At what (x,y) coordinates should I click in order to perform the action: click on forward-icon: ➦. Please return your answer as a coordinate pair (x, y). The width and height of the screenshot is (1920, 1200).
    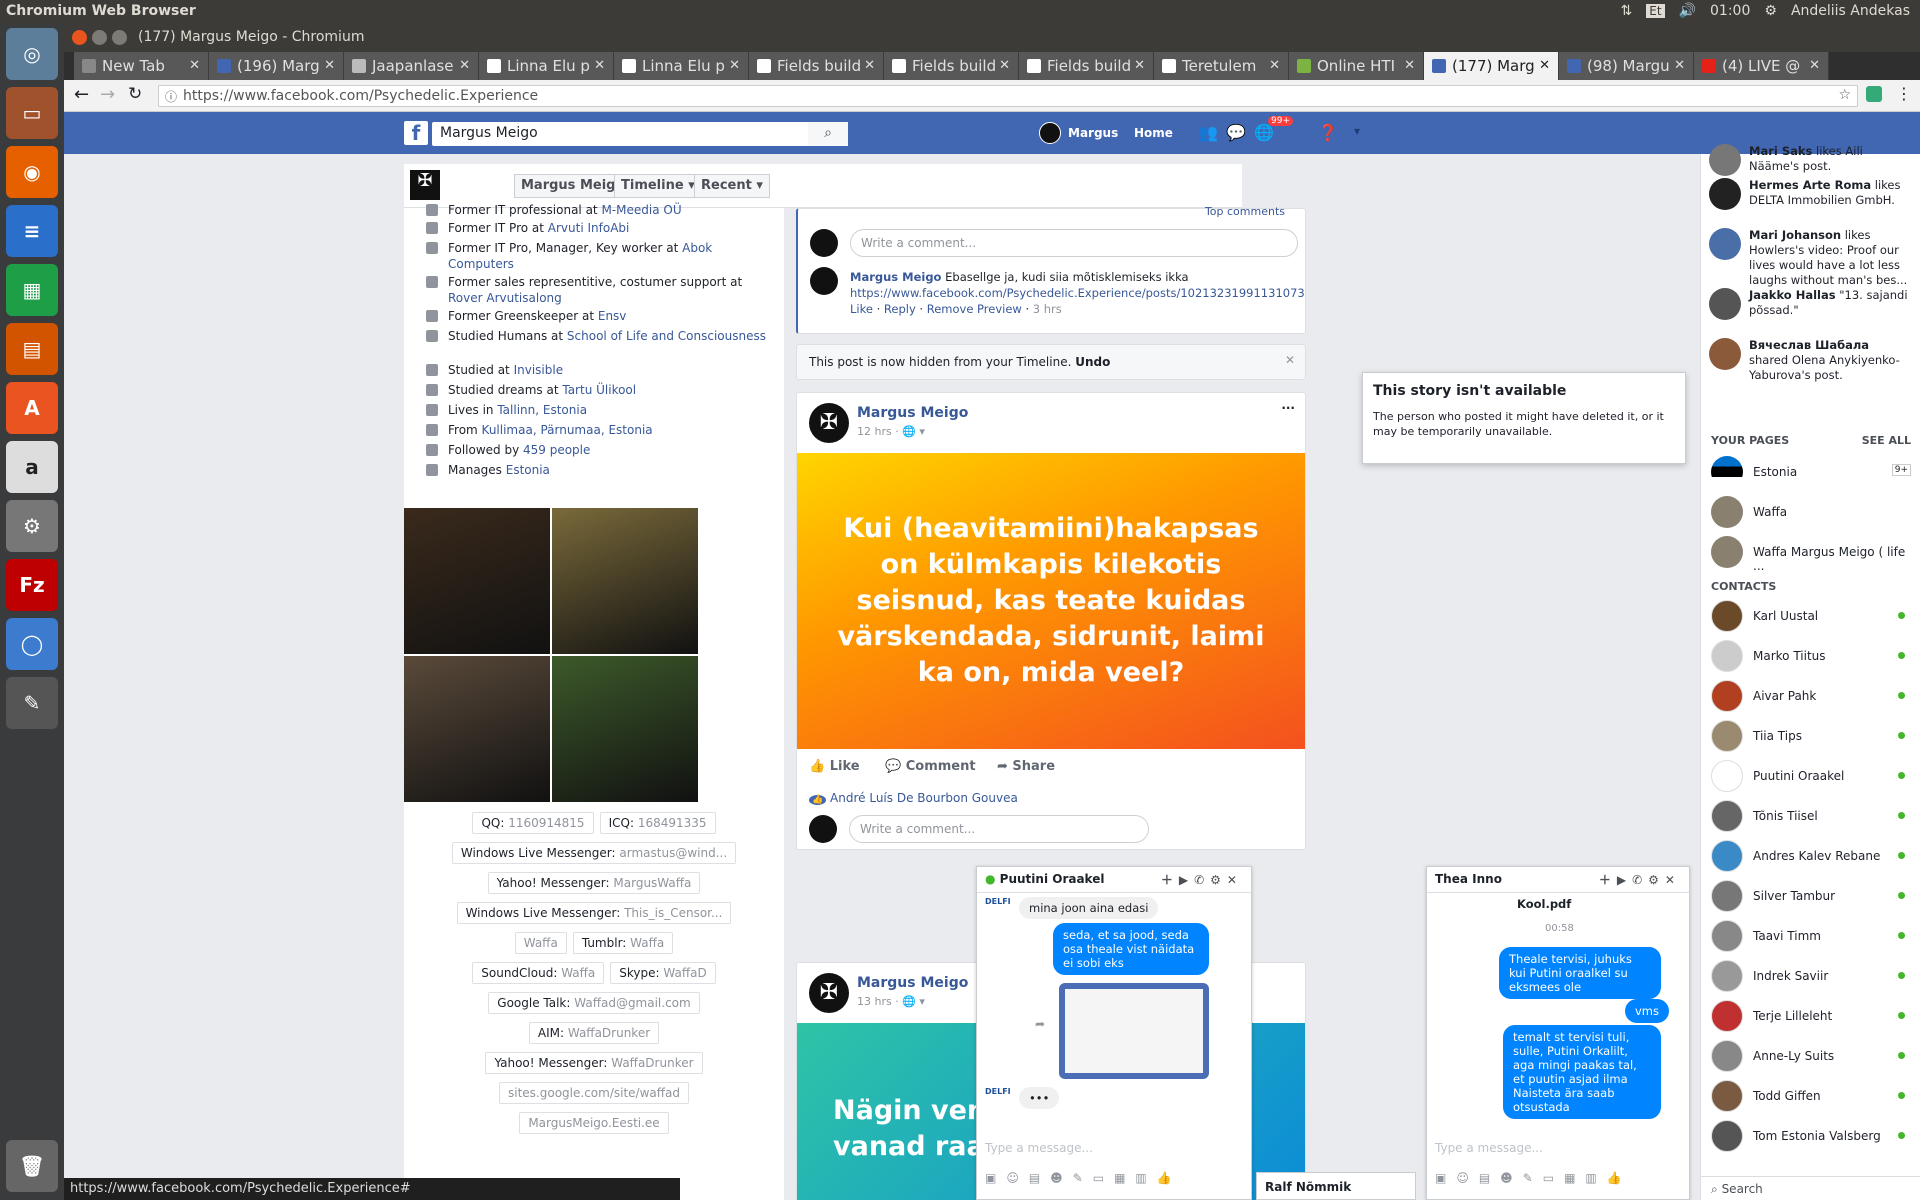
    Looking at the image, I should click on (1040, 1024).